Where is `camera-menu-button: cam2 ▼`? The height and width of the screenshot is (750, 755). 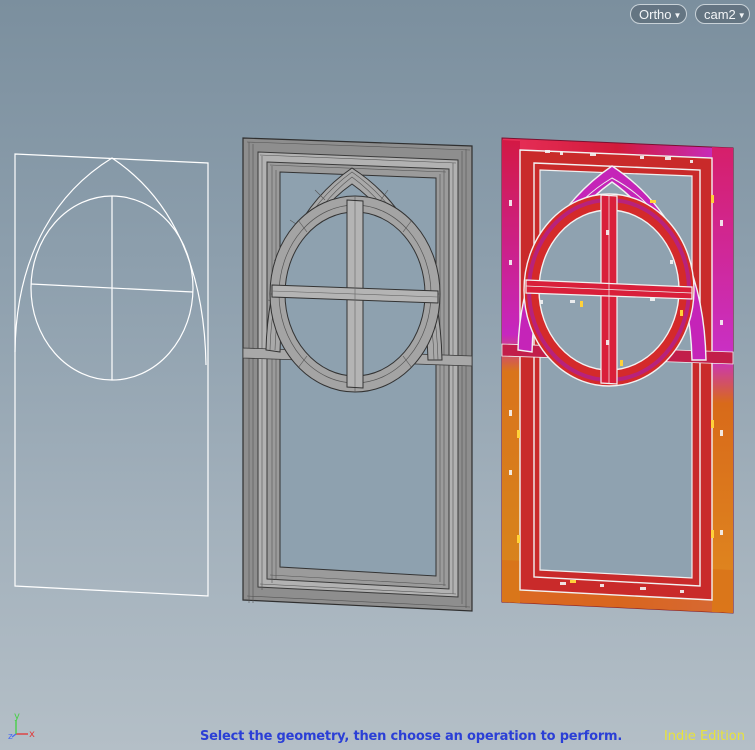
camera-menu-button: cam2 ▼ is located at coordinates (722, 14).